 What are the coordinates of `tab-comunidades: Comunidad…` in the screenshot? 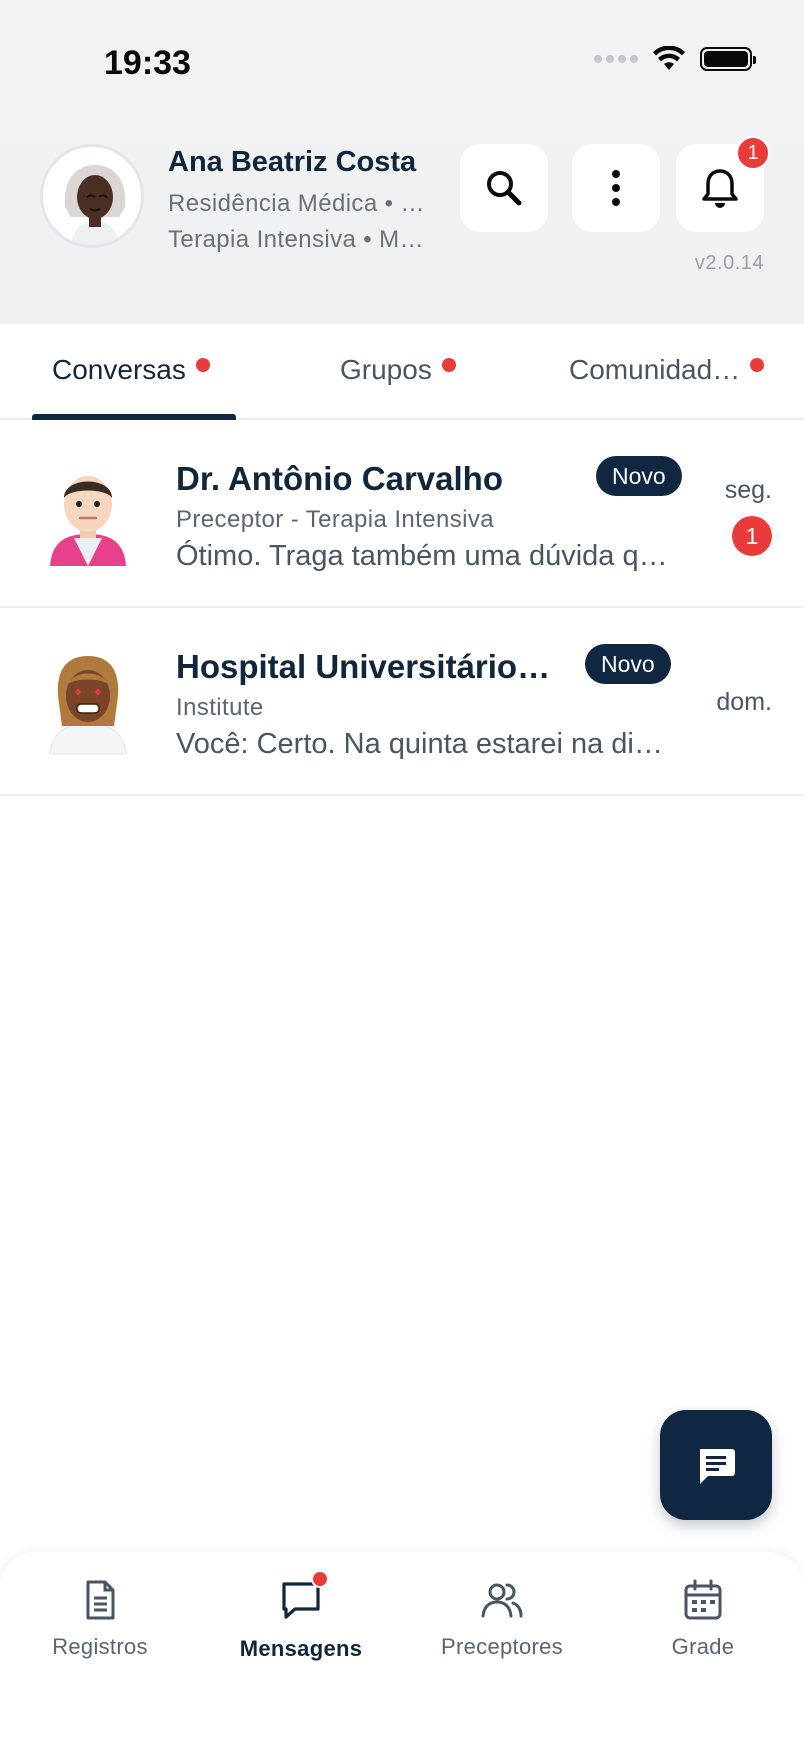 It's located at (667, 370).